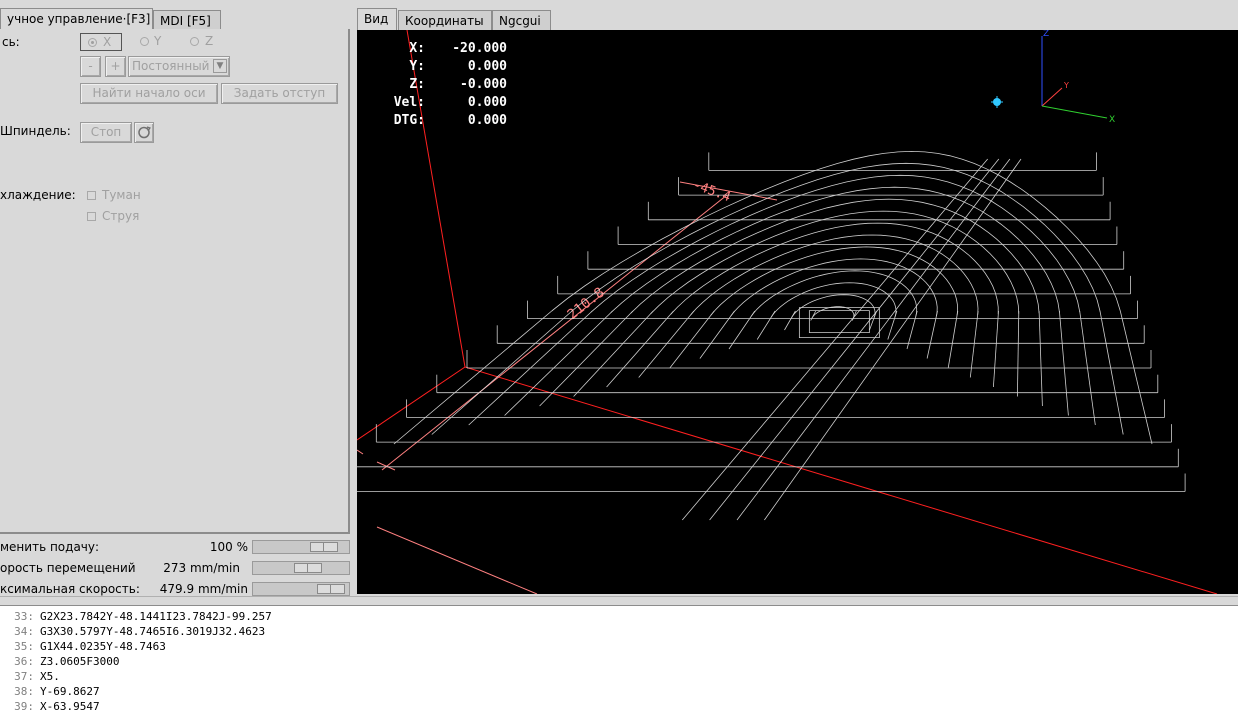 The width and height of the screenshot is (1238, 717). What do you see at coordinates (487, 120) in the screenshot?
I see `dro-dtg-value: 0.000` at bounding box center [487, 120].